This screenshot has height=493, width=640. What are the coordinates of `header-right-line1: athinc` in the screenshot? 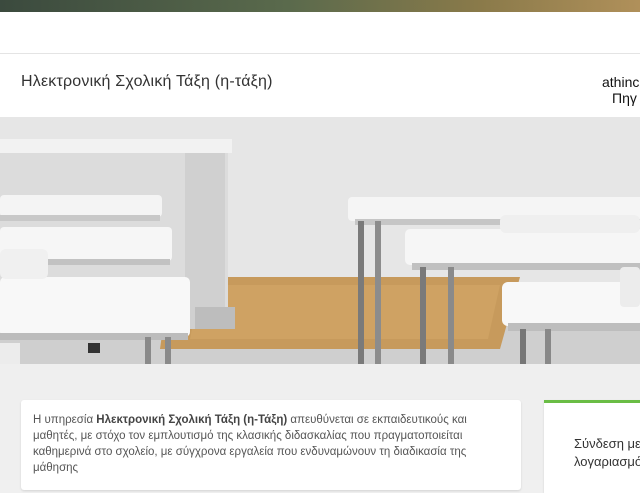 It's located at (621, 82).